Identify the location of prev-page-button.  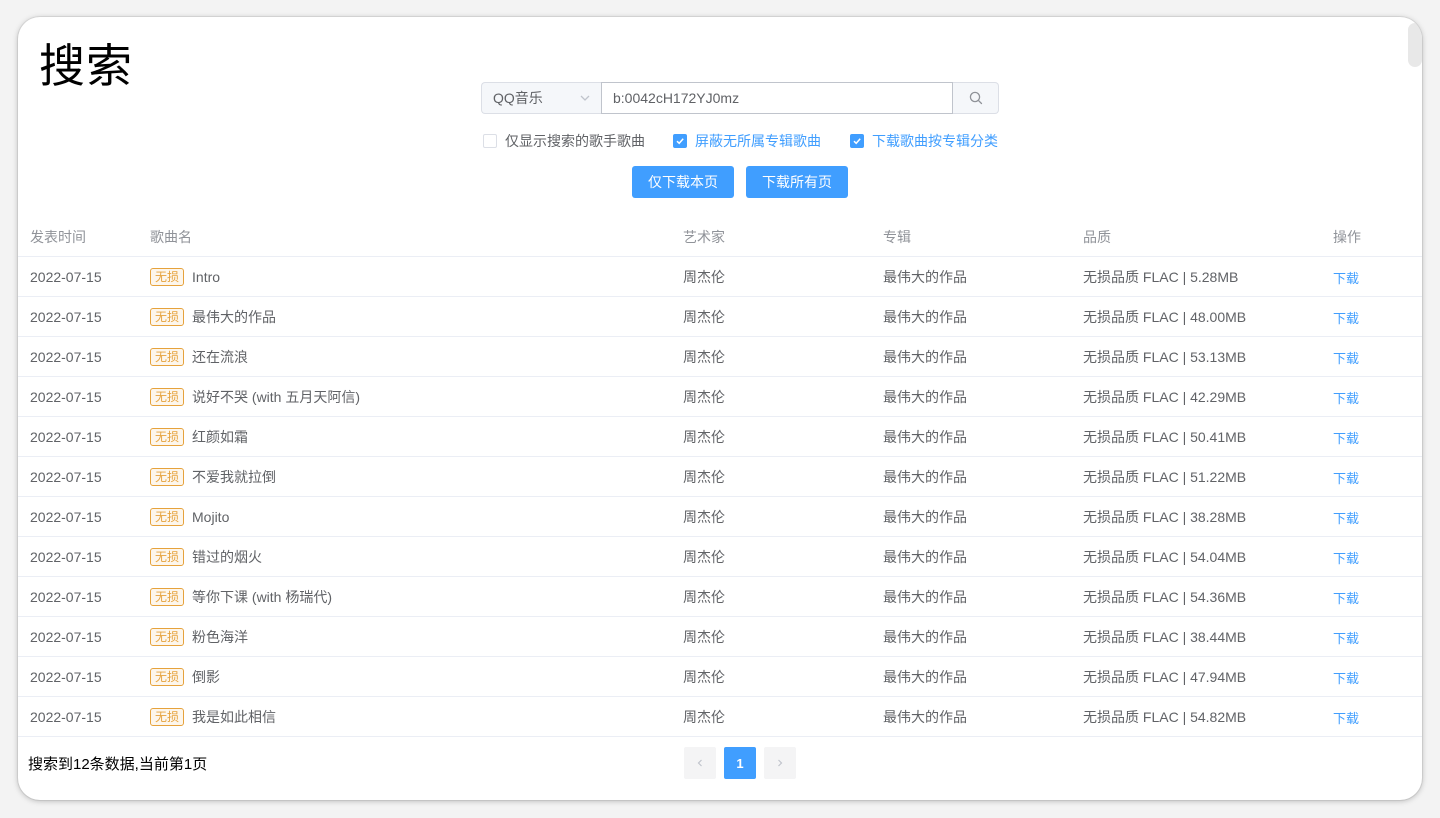
(700, 763).